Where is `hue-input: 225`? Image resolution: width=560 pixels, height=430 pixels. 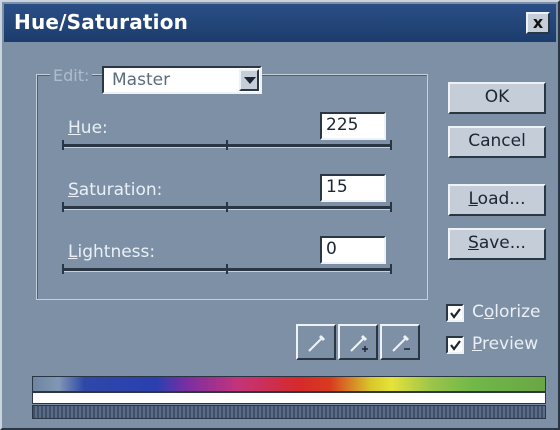 hue-input: 225 is located at coordinates (353, 126).